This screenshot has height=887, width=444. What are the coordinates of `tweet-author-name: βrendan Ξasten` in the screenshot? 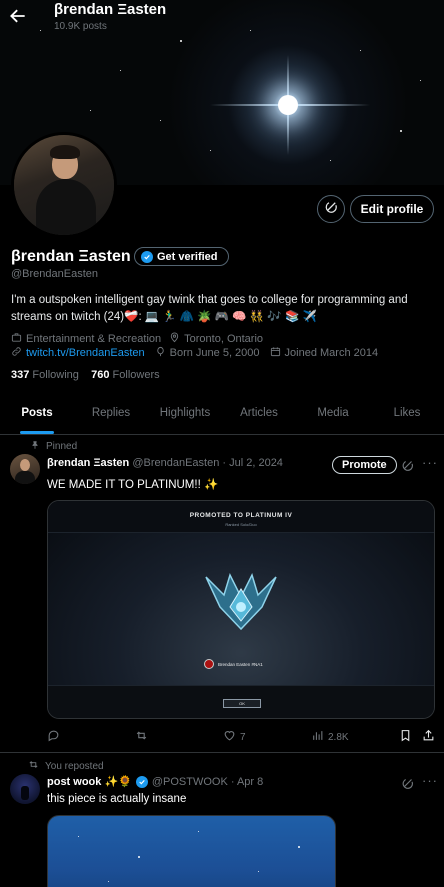 It's located at (88, 463).